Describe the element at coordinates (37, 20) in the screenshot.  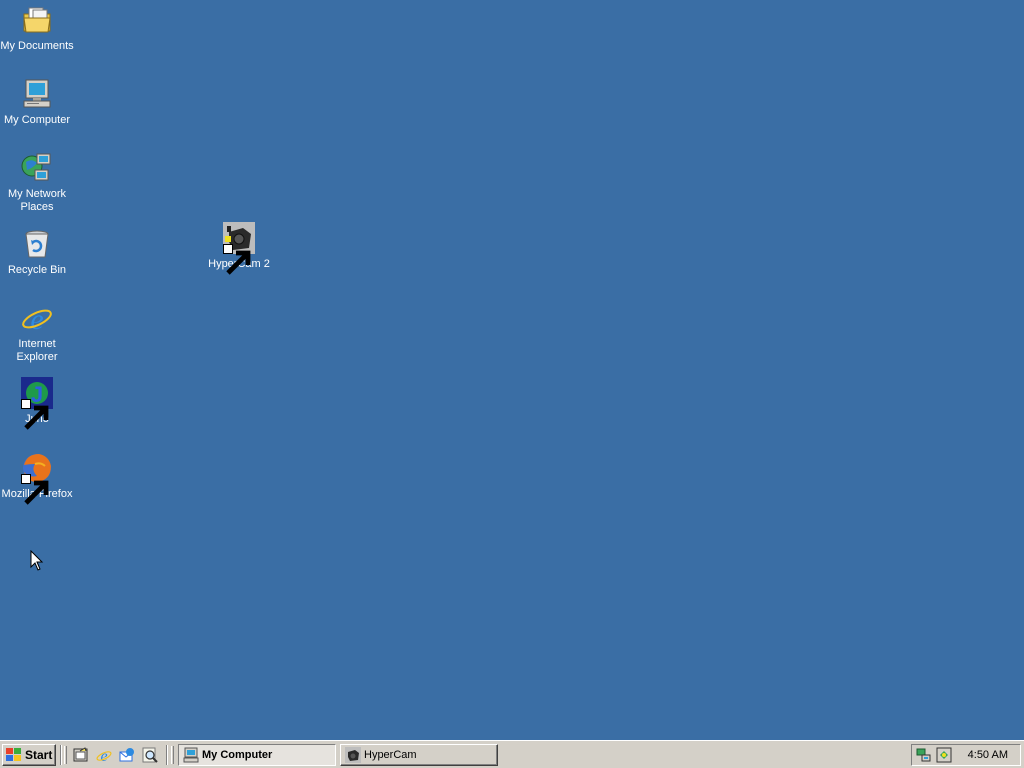
I see `folder-documents-icon` at that location.